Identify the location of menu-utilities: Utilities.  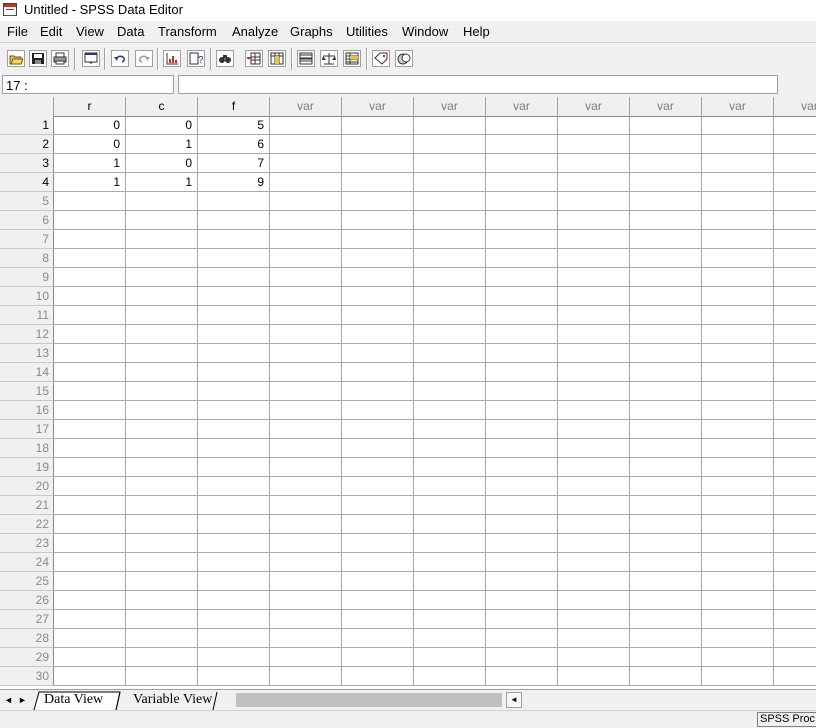
(367, 31).